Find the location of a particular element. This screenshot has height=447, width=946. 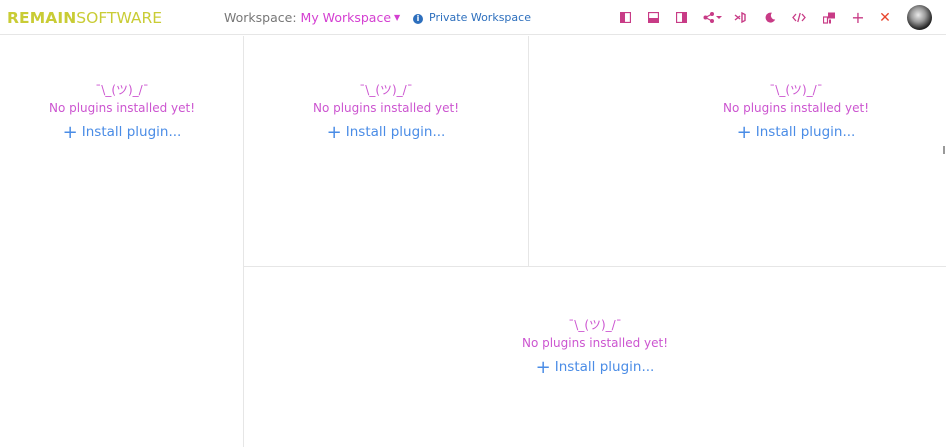

private-workspace-indicator: i Private Workspace is located at coordinates (472, 17).